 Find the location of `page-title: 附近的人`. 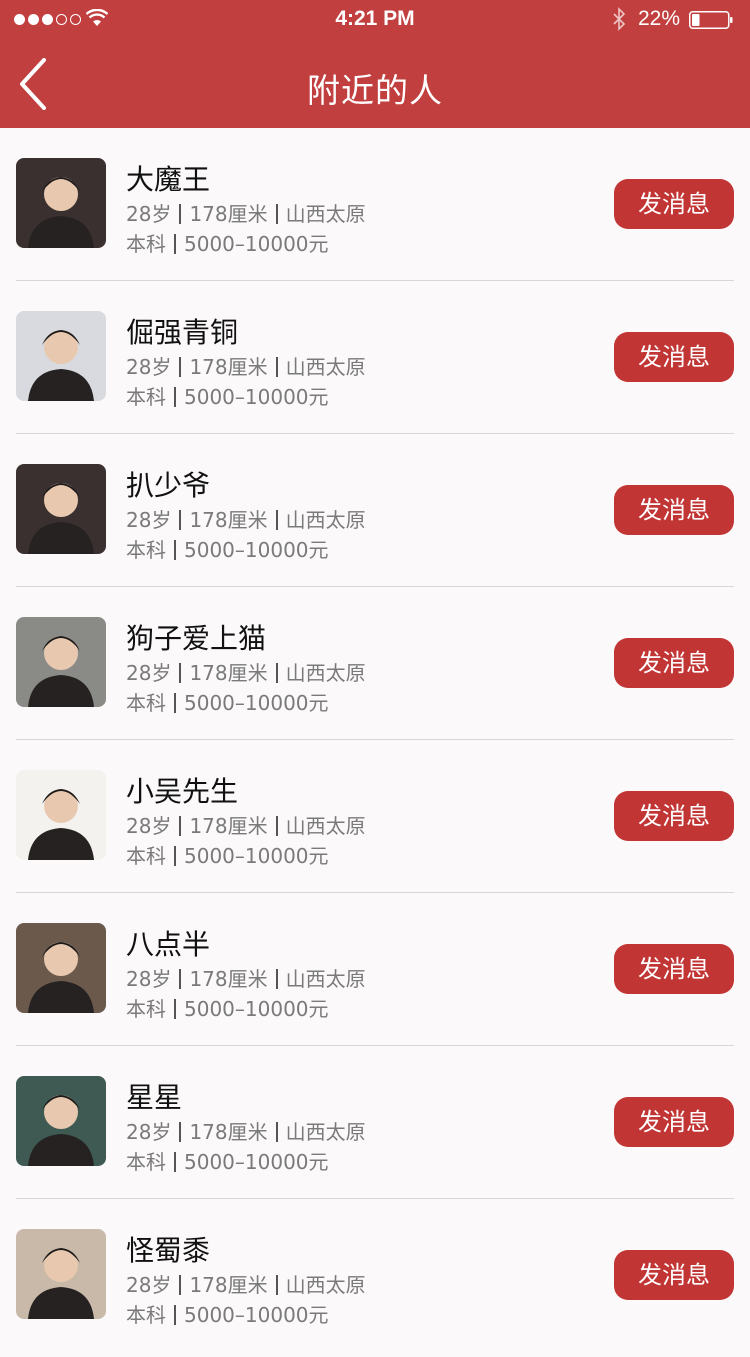

page-title: 附近的人 is located at coordinates (375, 90).